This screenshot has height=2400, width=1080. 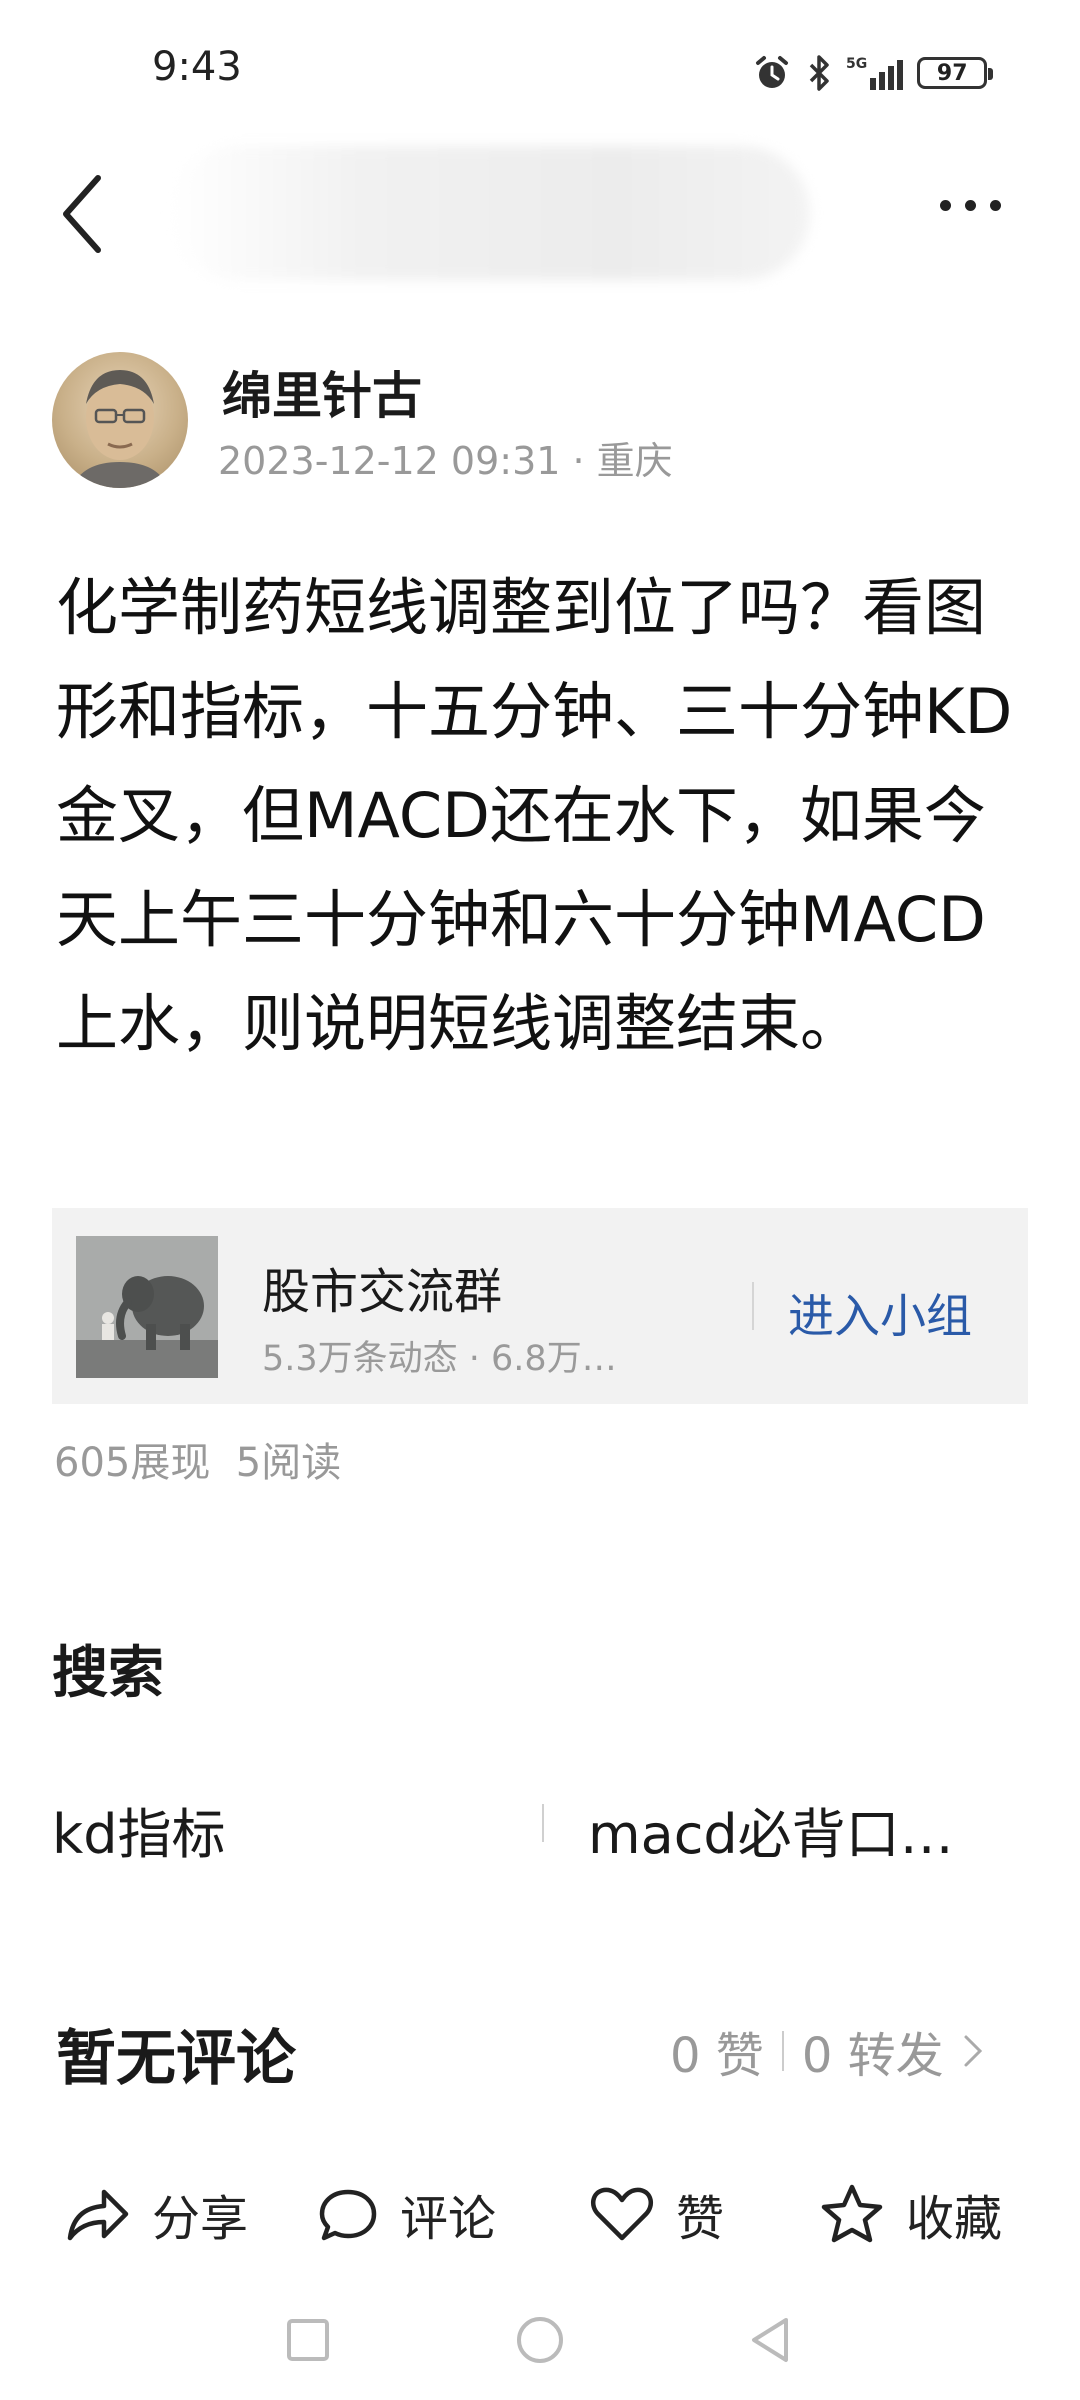 What do you see at coordinates (448, 2219) in the screenshot?
I see `comment-label: 评论` at bounding box center [448, 2219].